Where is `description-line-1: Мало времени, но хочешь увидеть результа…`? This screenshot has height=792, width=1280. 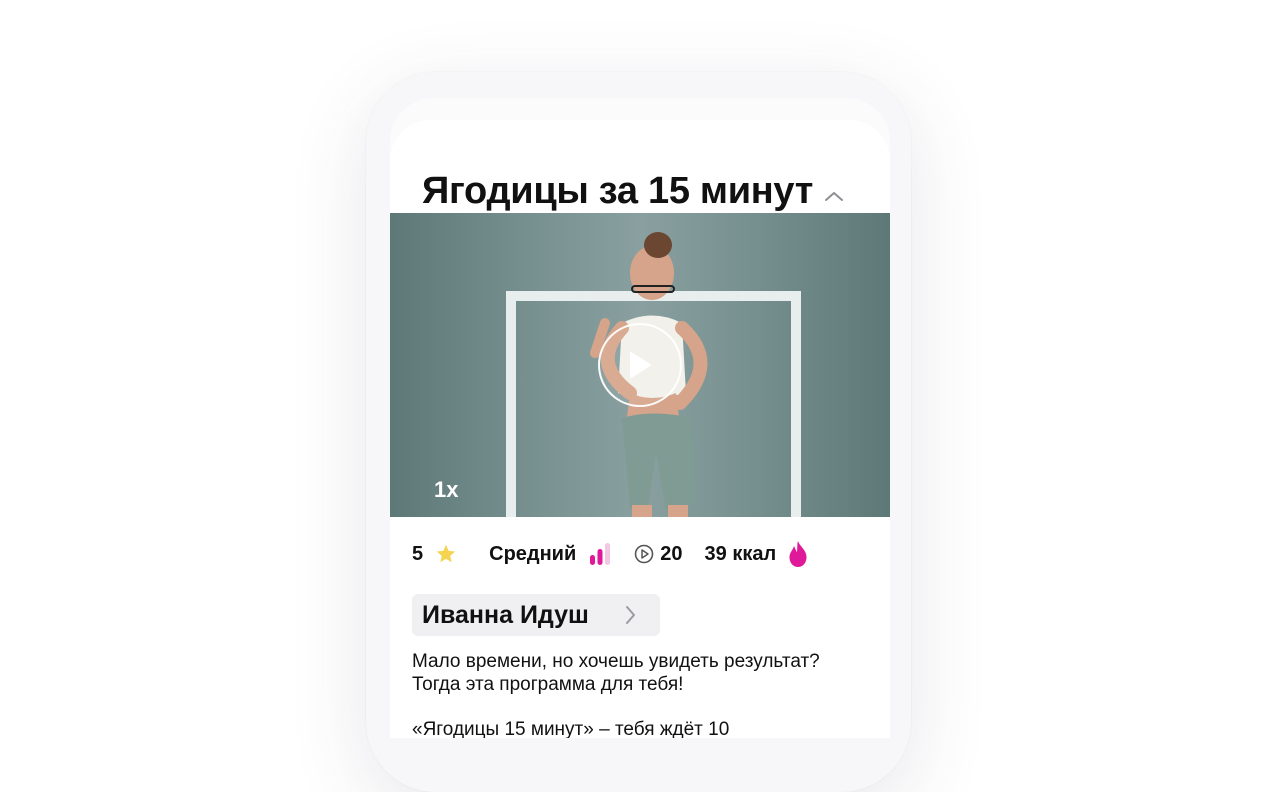
description-line-1: Мало времени, но хочешь увидеть результа… is located at coordinates (616, 661).